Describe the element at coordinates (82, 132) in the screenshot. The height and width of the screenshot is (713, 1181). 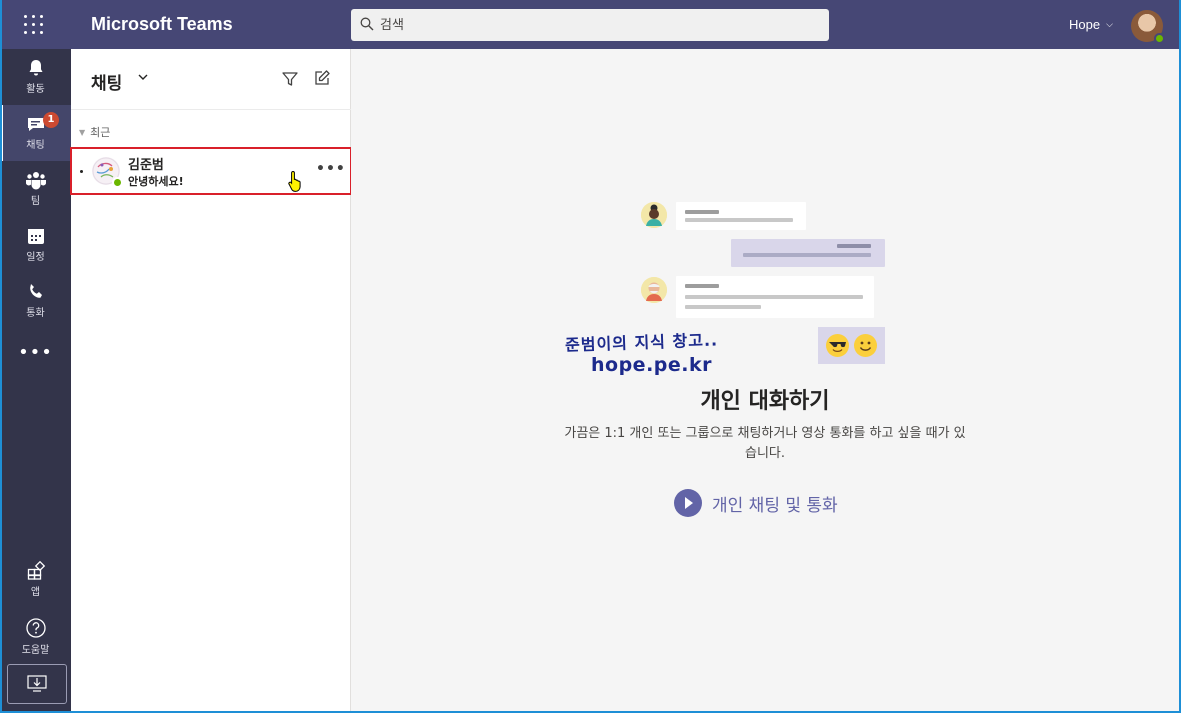
I see `collapse-triangle-icon: ▼` at that location.